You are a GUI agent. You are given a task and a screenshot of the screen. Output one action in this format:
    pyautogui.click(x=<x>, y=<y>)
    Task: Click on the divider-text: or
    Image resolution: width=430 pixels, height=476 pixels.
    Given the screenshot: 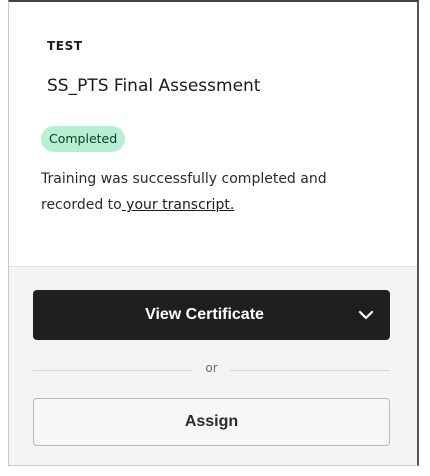 What is the action you would take?
    pyautogui.click(x=211, y=368)
    